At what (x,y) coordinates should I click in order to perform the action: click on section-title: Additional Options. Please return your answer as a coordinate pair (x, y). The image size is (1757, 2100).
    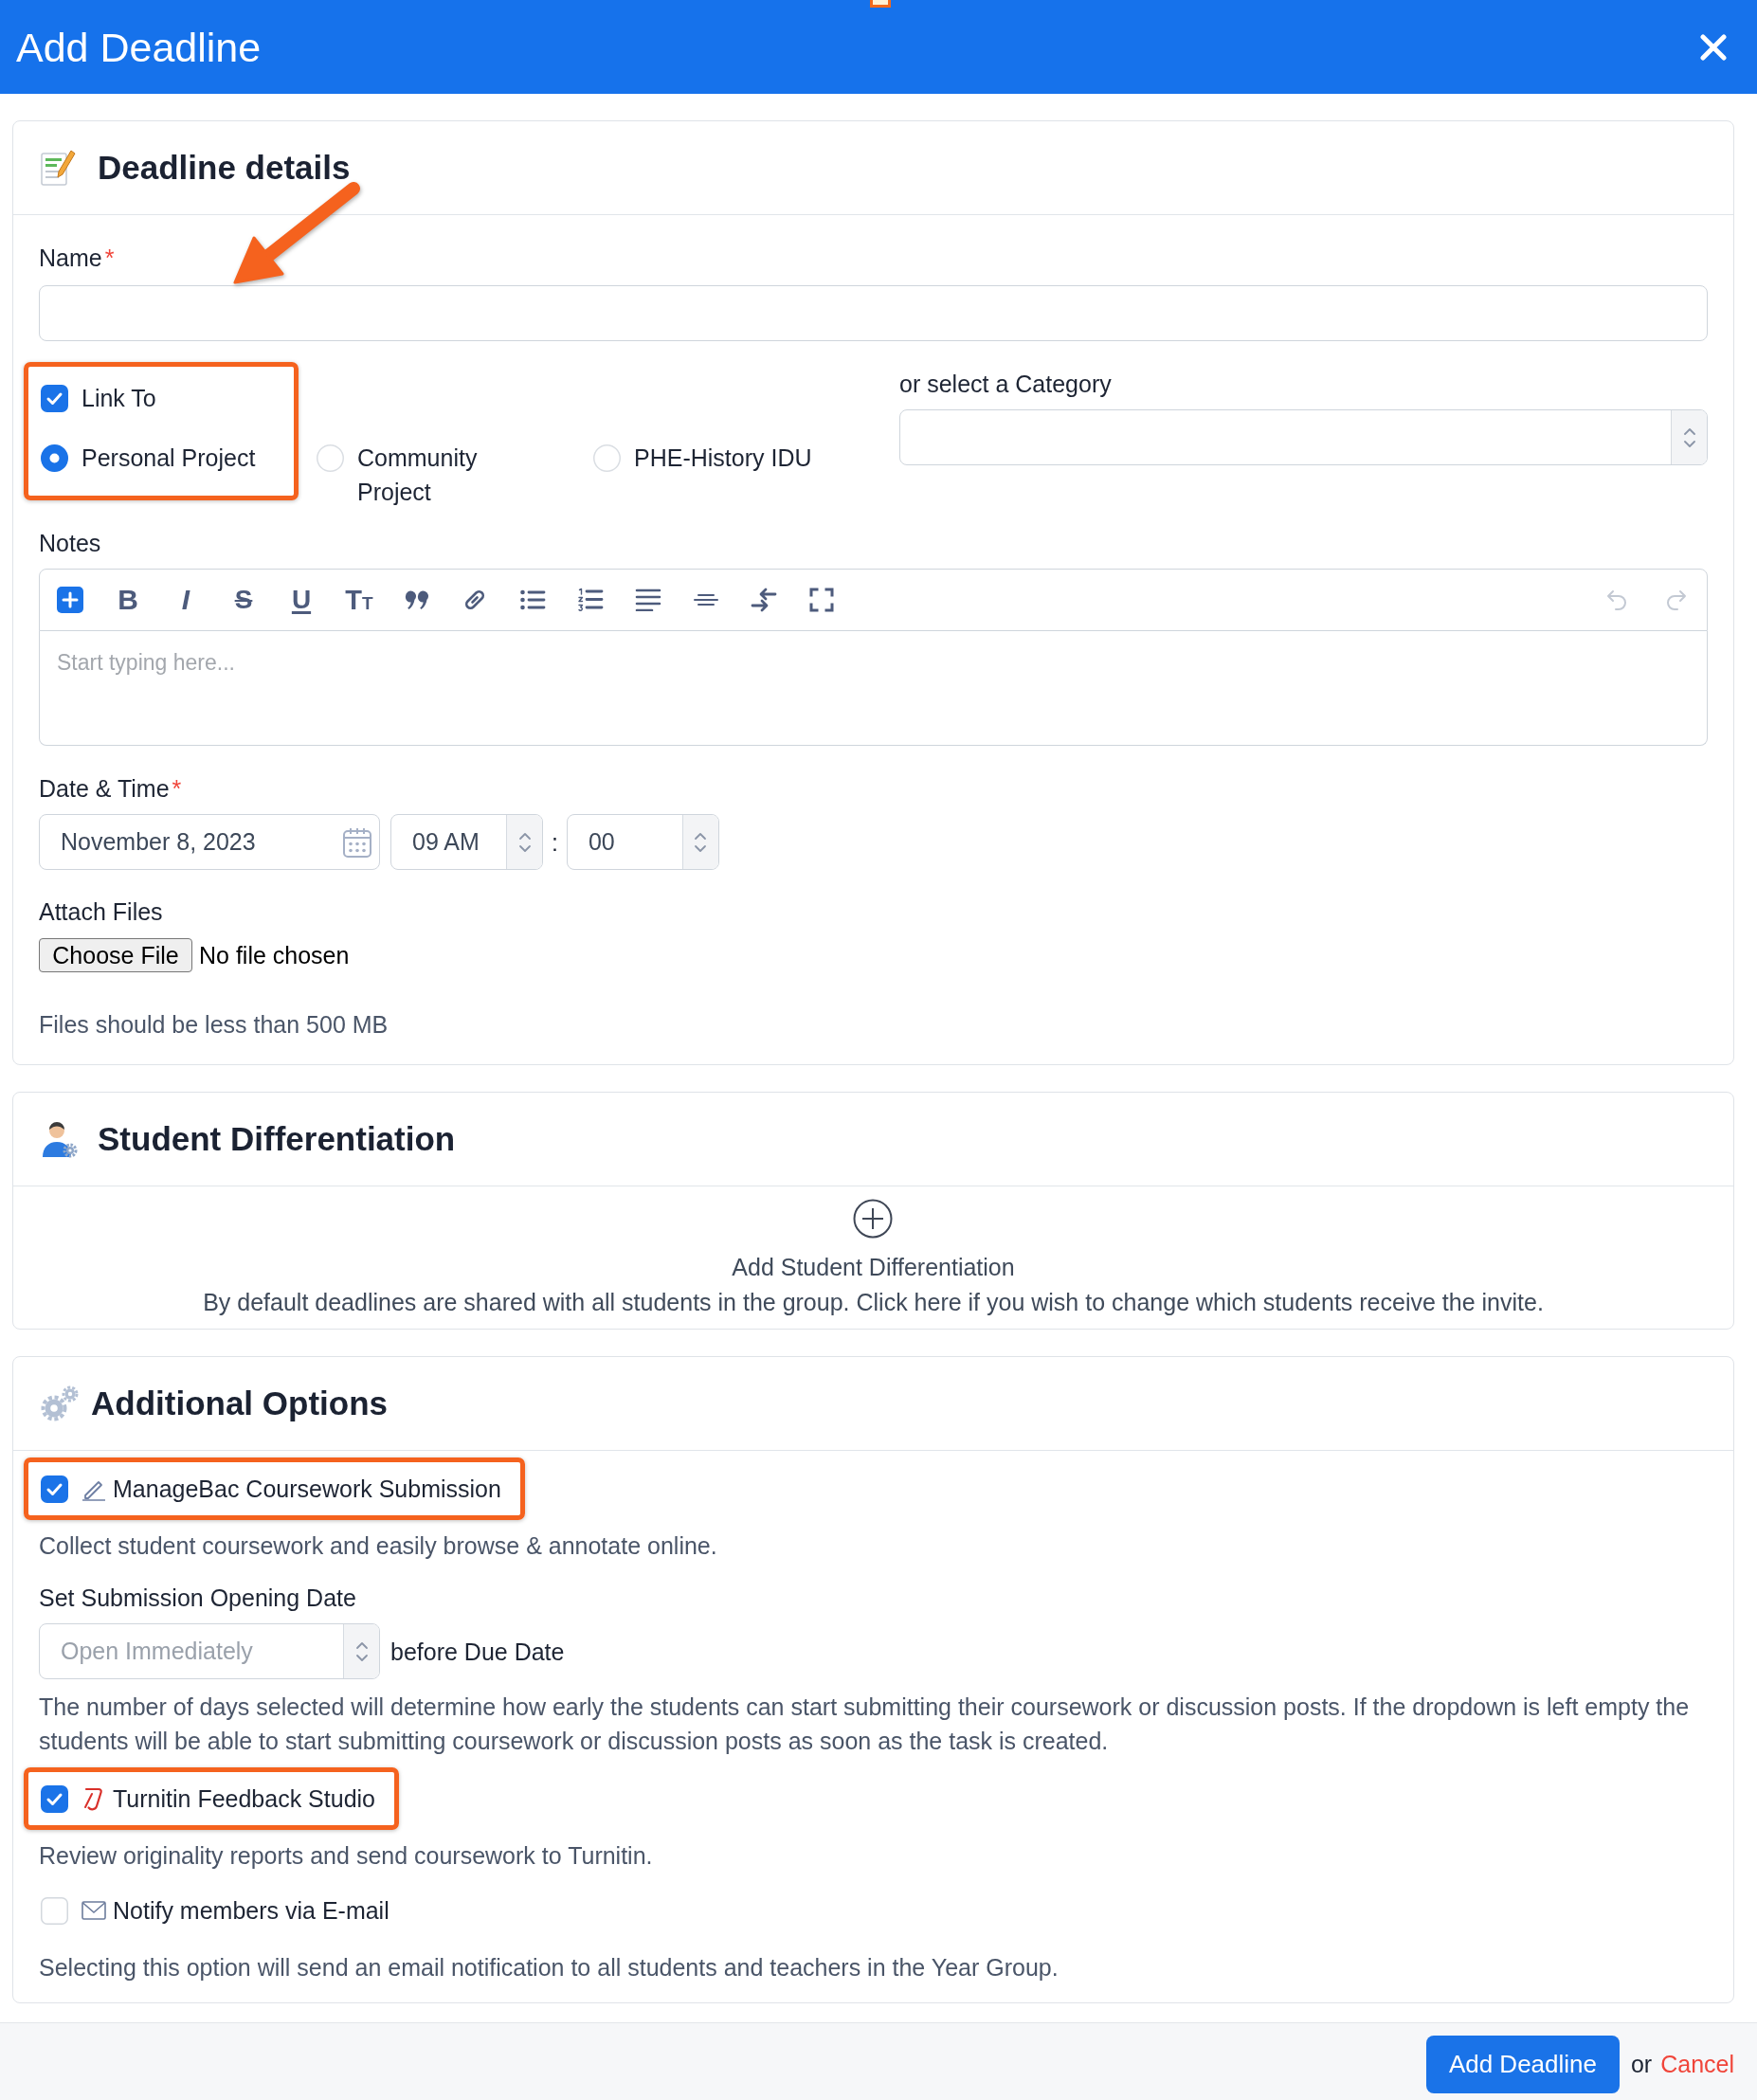
    Looking at the image, I should click on (240, 1404).